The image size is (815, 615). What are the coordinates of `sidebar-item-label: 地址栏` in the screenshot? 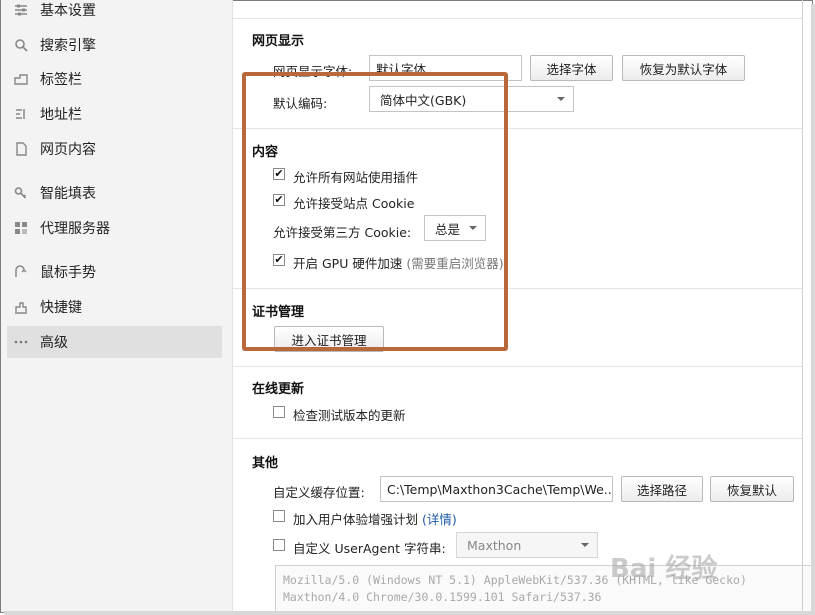 It's located at (61, 115).